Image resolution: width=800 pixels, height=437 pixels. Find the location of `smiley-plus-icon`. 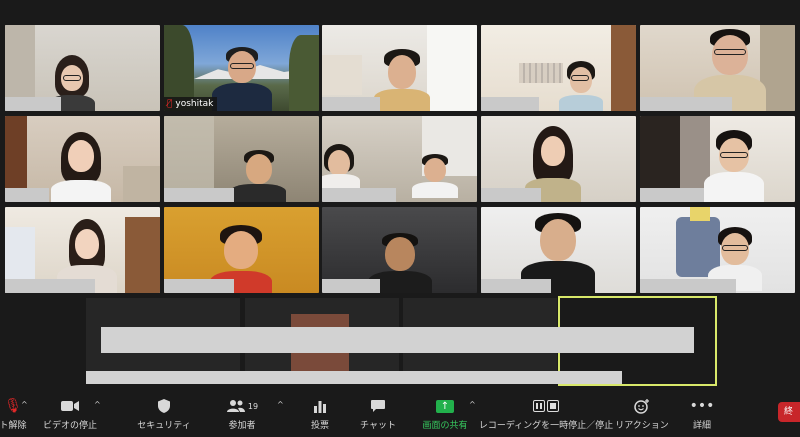

smiley-plus-icon is located at coordinates (642, 406).